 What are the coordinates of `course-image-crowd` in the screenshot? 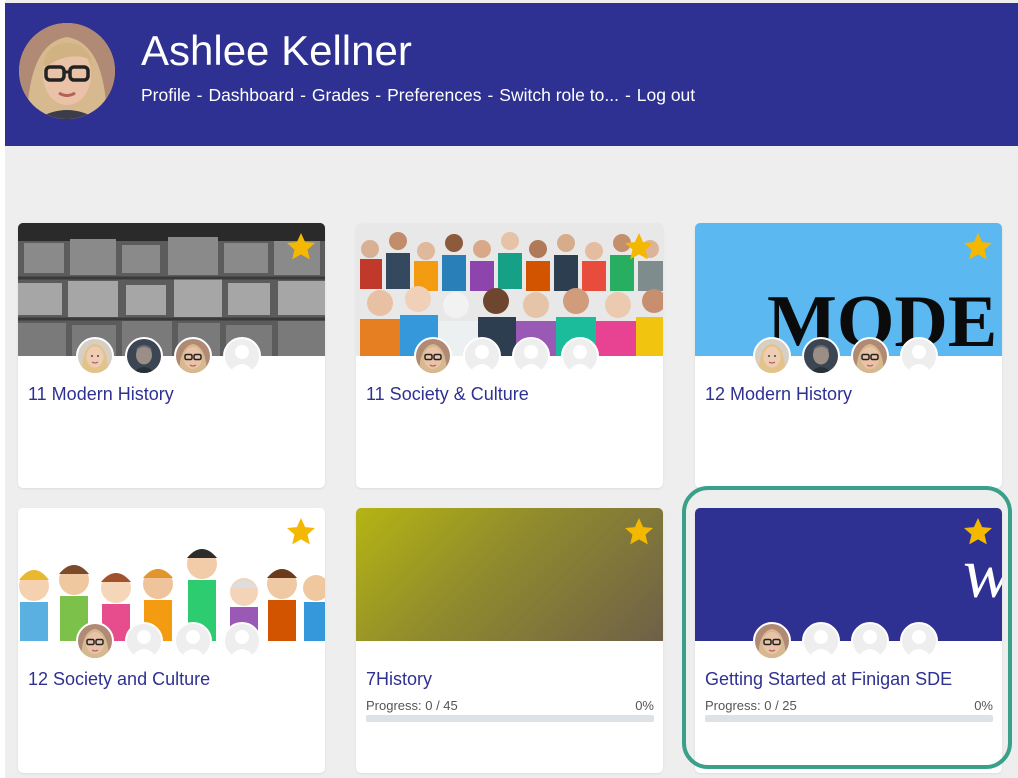 It's located at (509, 289).